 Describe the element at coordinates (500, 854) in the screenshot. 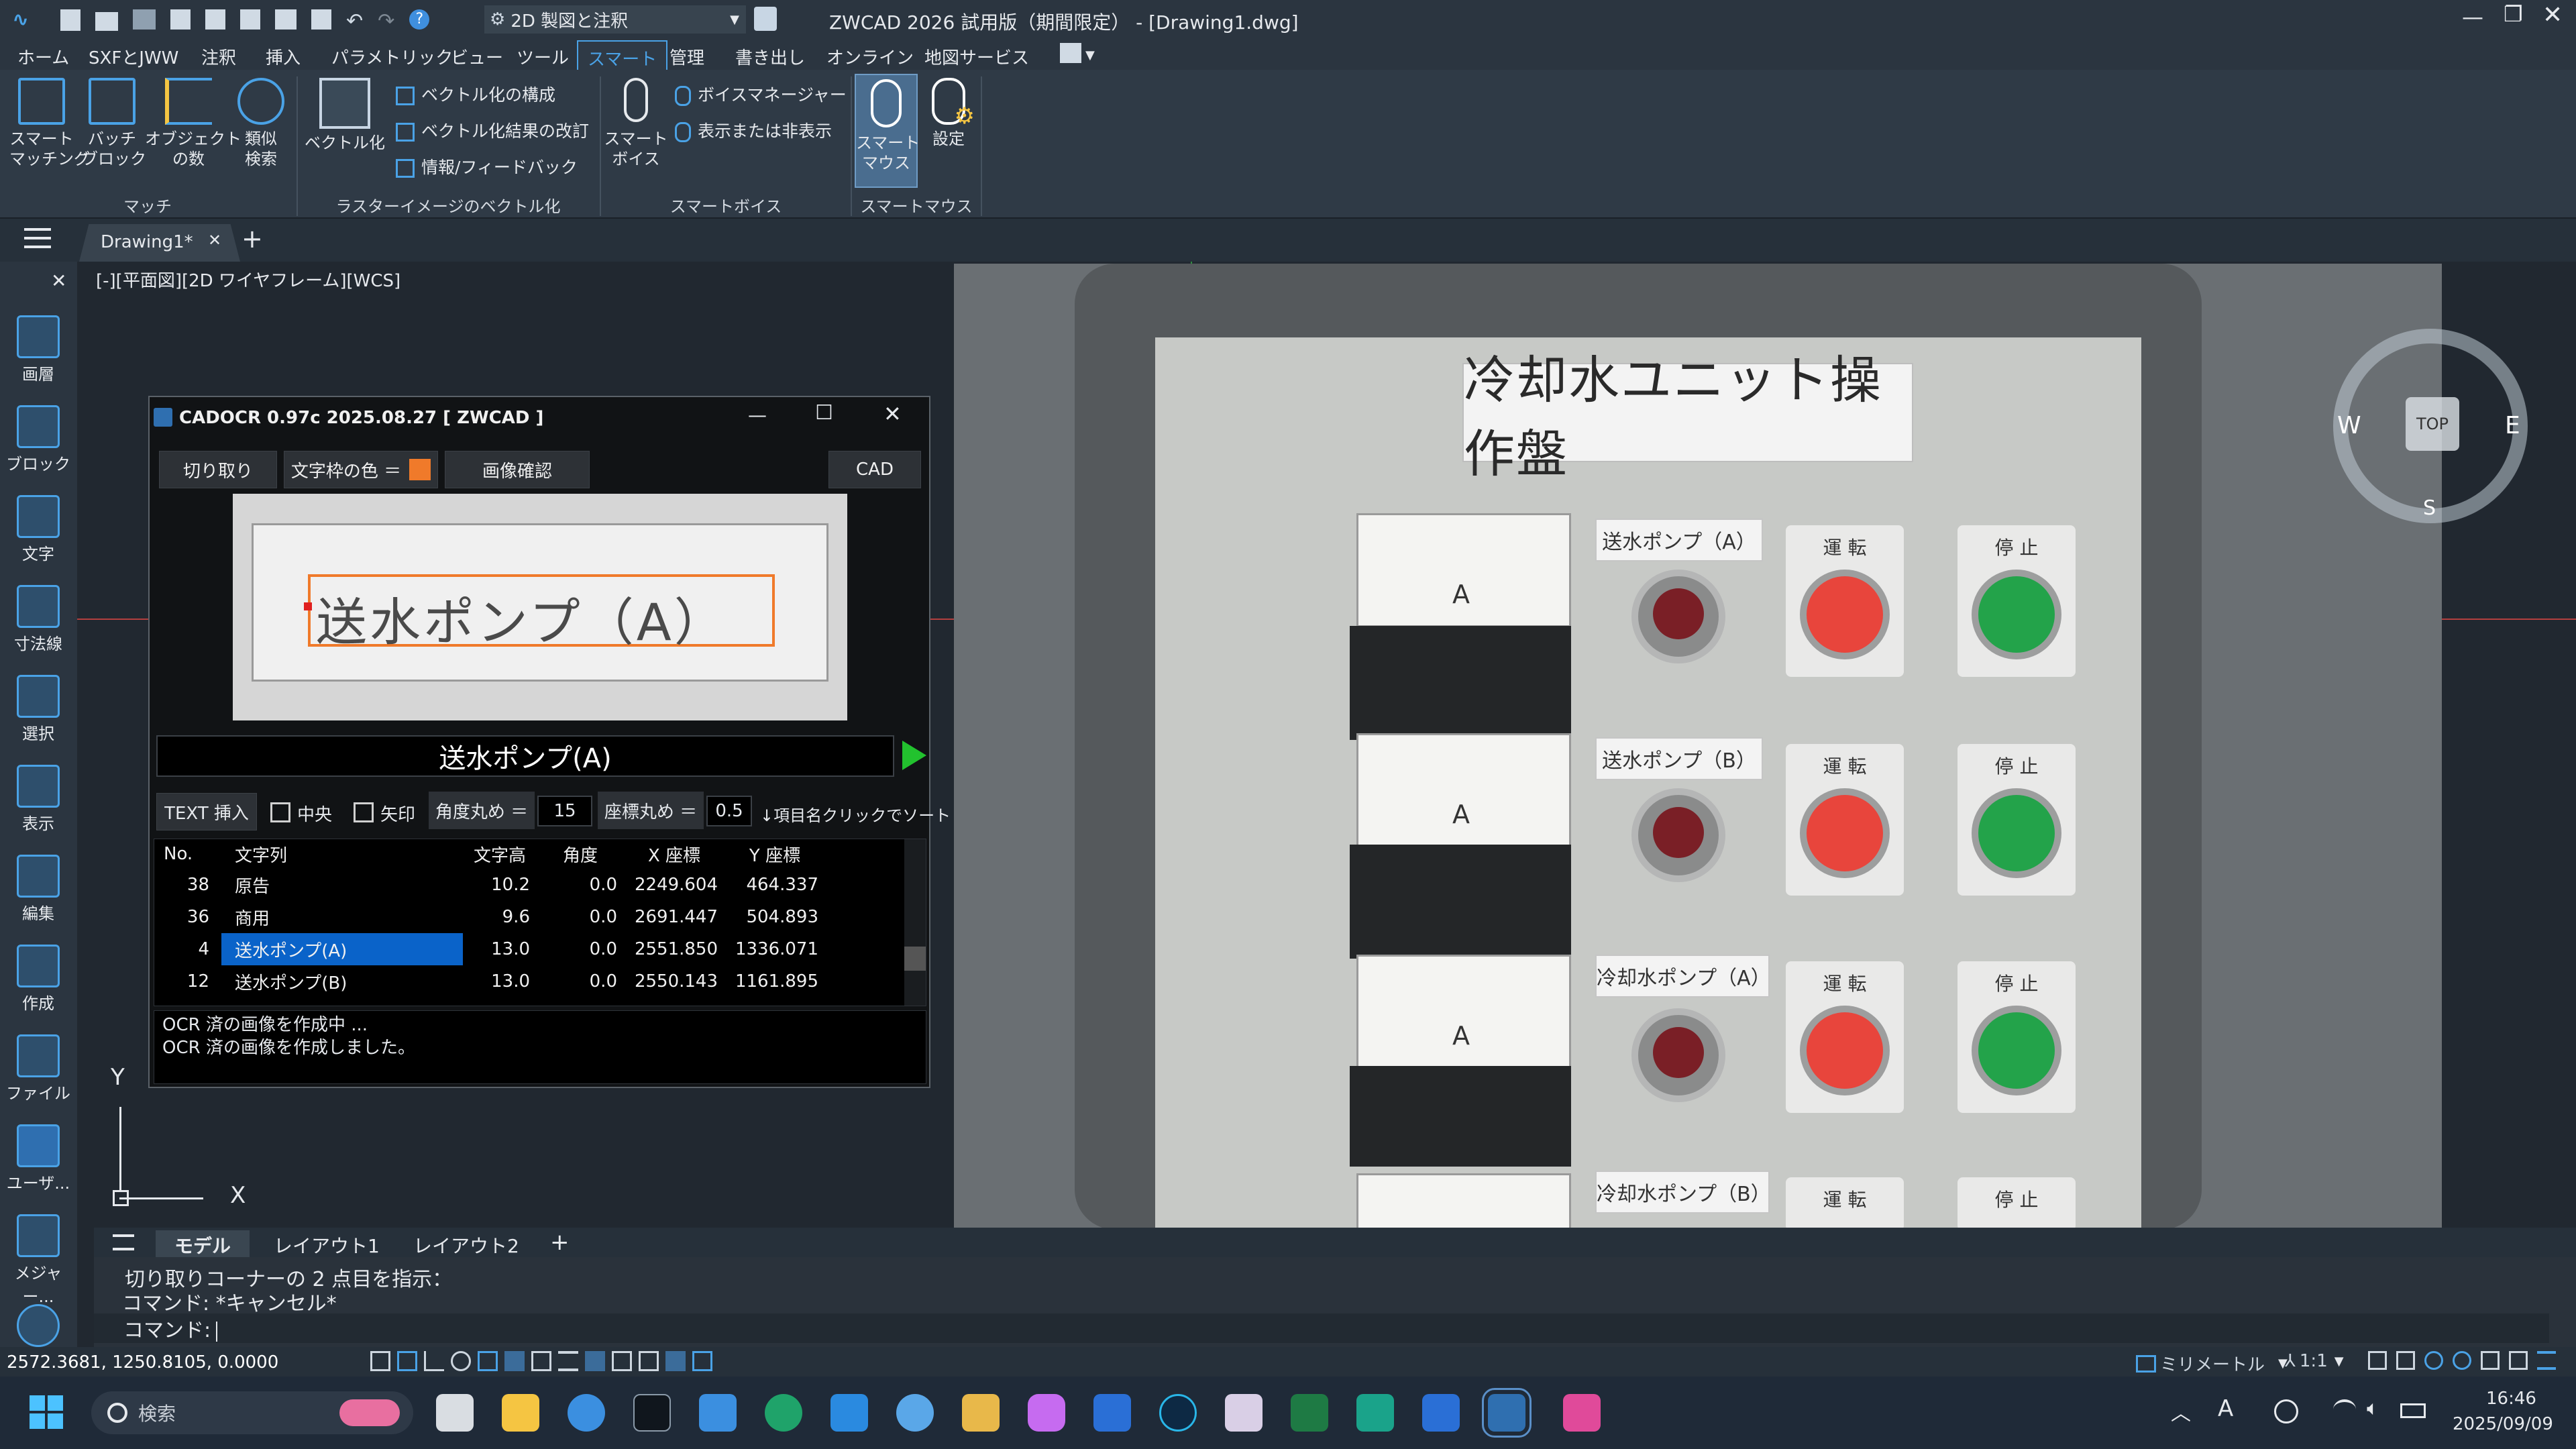

I see `col-height: 文字高` at that location.